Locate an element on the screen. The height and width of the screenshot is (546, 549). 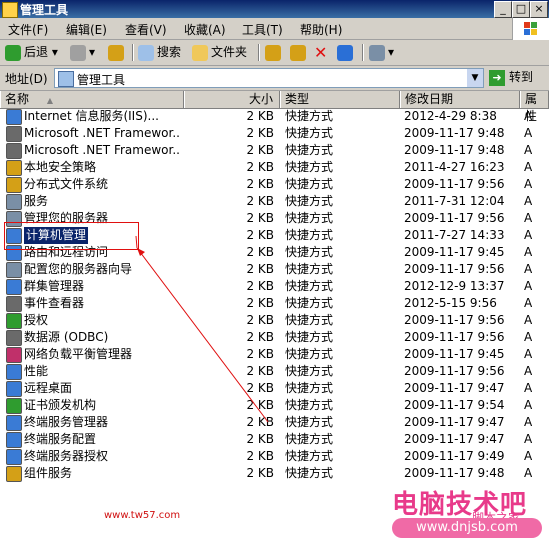
menu-tools: 工具(T) is located at coordinates (262, 29).